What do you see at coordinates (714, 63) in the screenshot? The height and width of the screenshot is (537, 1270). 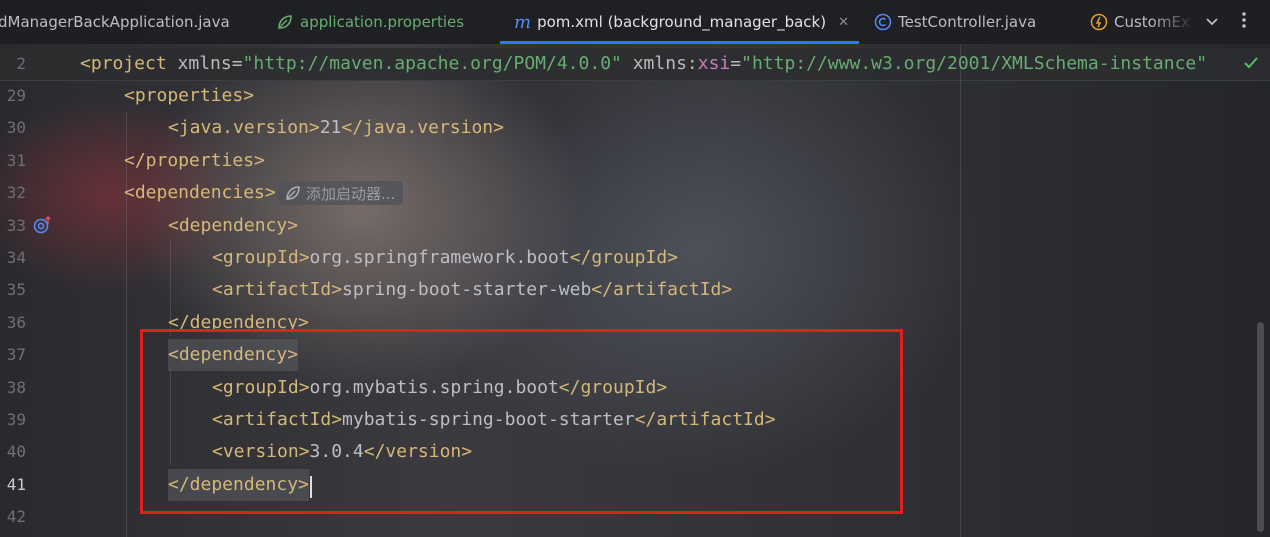 I see `xml-namespace: xsi` at bounding box center [714, 63].